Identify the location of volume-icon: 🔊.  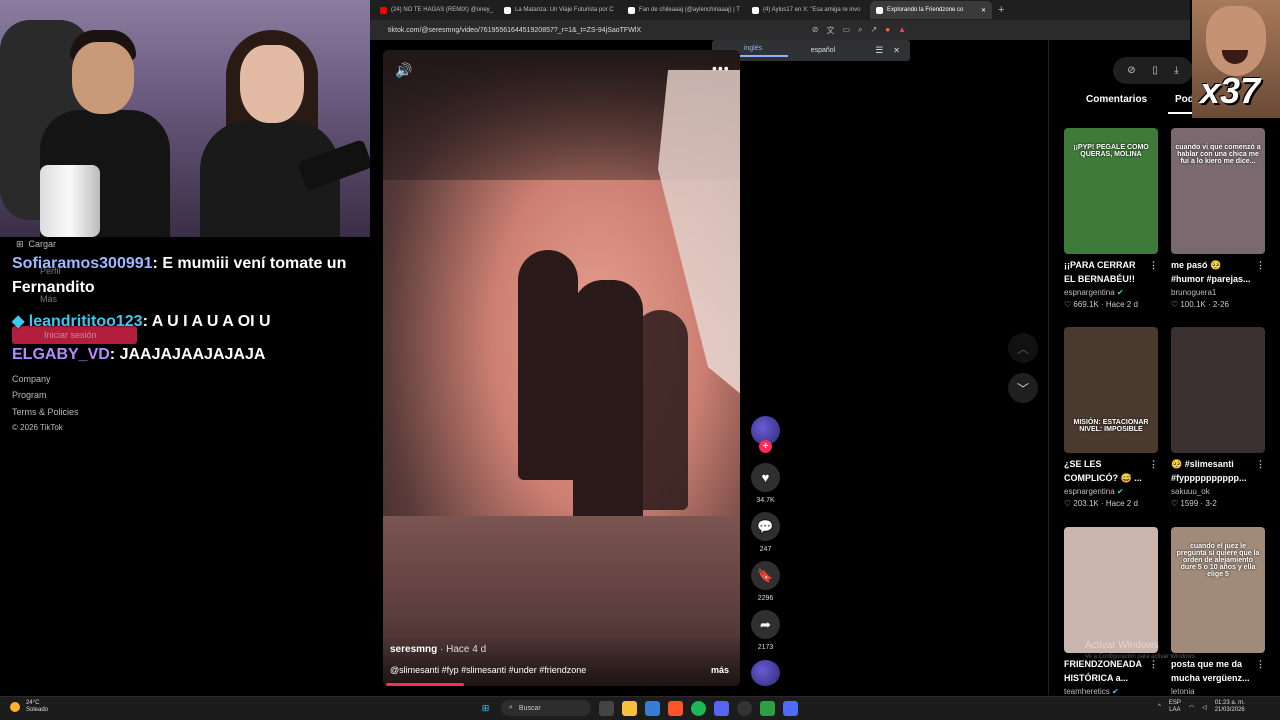
(403, 70).